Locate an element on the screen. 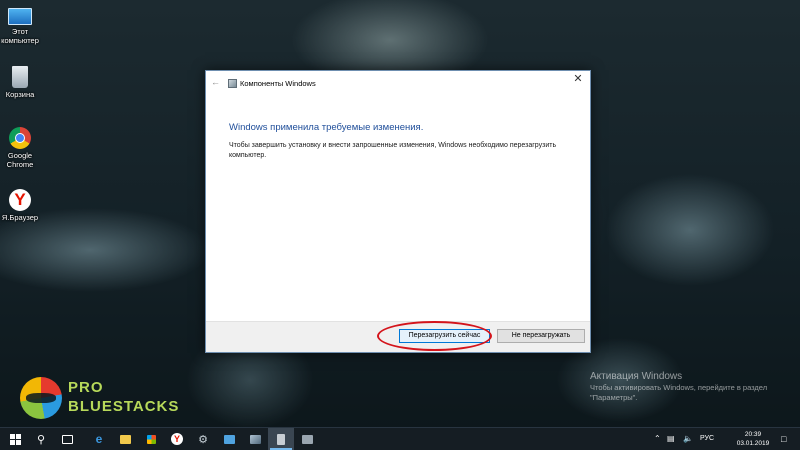 This screenshot has width=800, height=450. yandex-browser-icon: Y is located at coordinates (20, 200).